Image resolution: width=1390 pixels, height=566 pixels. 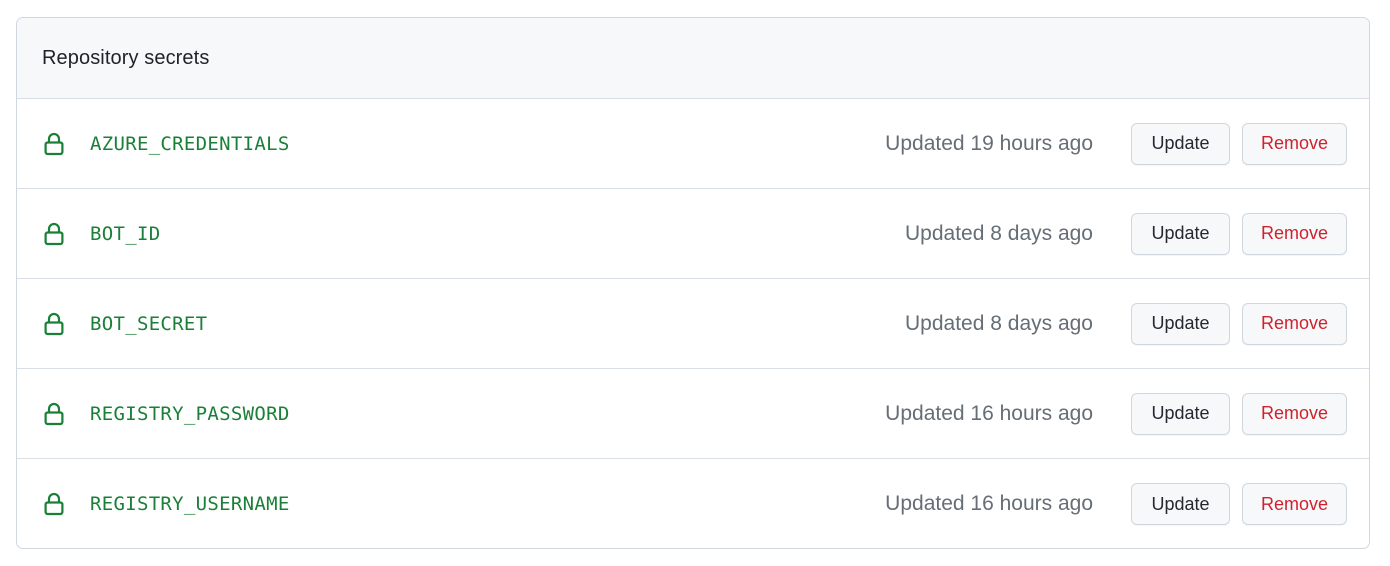 What do you see at coordinates (190, 413) in the screenshot?
I see `secret-name: REGISTRY_PASSWORD` at bounding box center [190, 413].